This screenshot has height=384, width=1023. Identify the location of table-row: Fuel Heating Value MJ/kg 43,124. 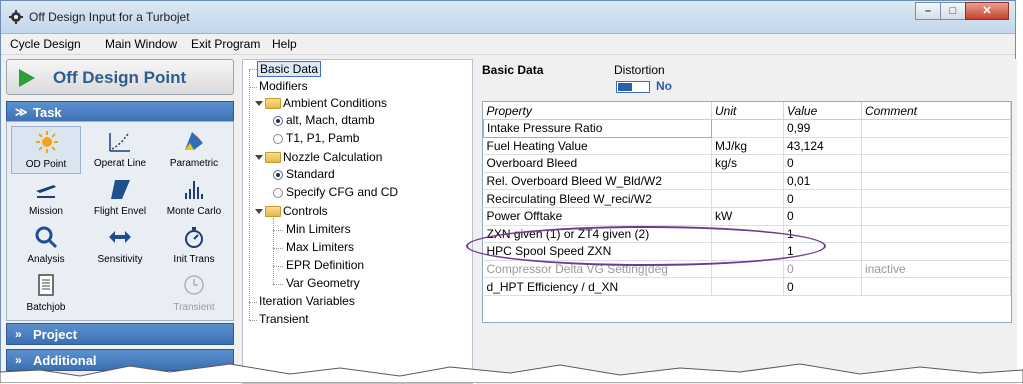
(747, 146).